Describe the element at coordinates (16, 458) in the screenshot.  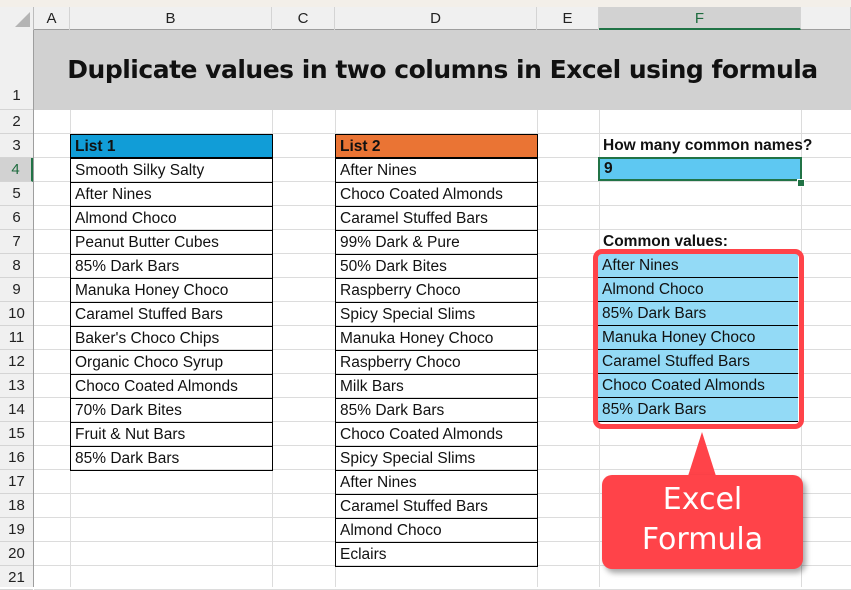
I see `row-header-16: 16` at that location.